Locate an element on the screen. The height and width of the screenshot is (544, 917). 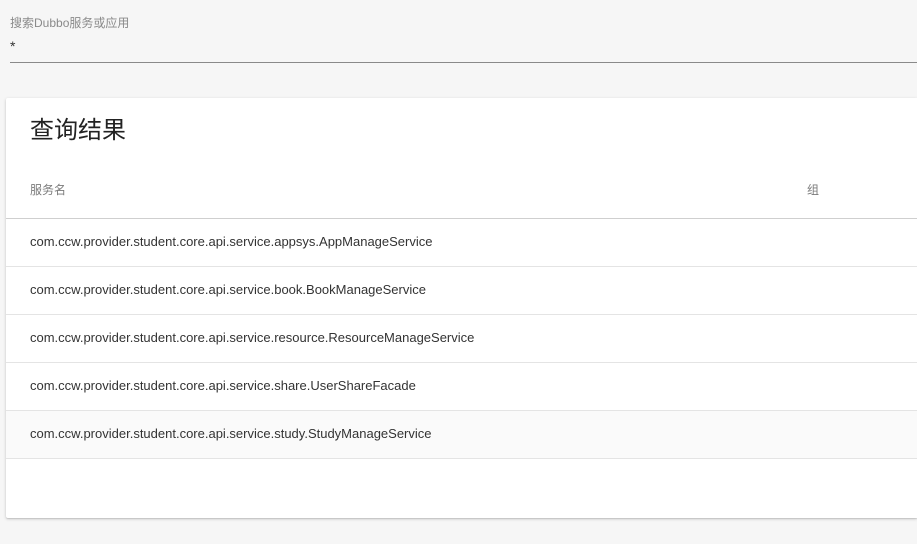
column-header-service: 服务名 is located at coordinates (48, 194).